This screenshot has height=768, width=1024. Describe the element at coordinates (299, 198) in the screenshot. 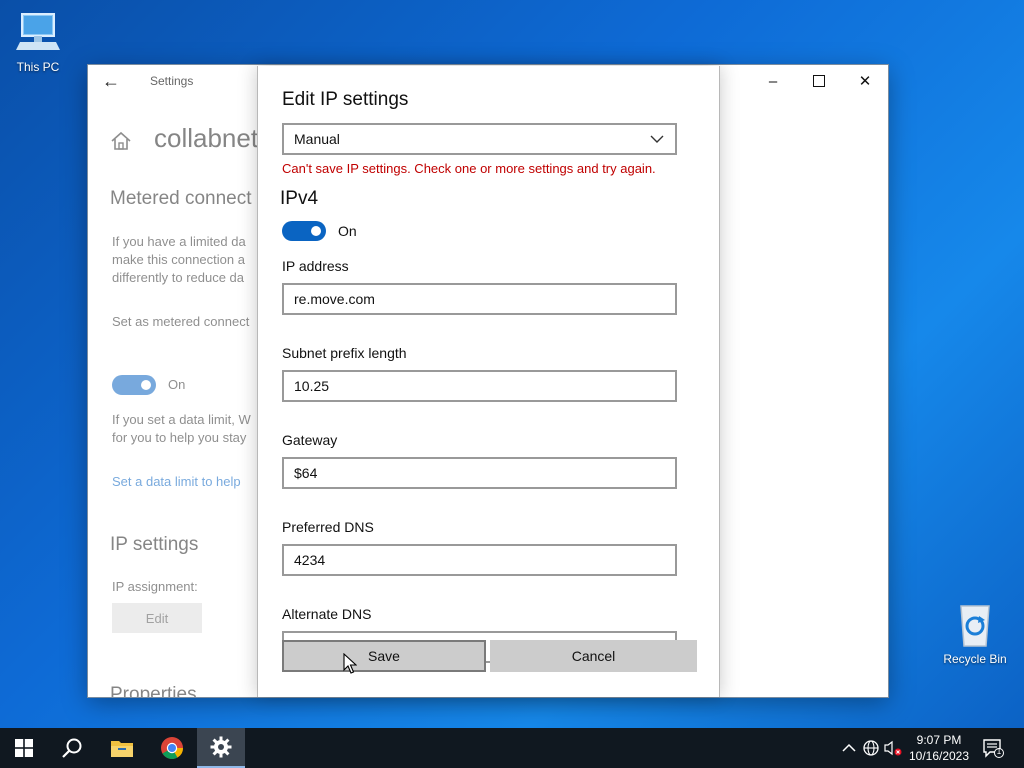

I see `ipv4-heading: IPv4` at that location.